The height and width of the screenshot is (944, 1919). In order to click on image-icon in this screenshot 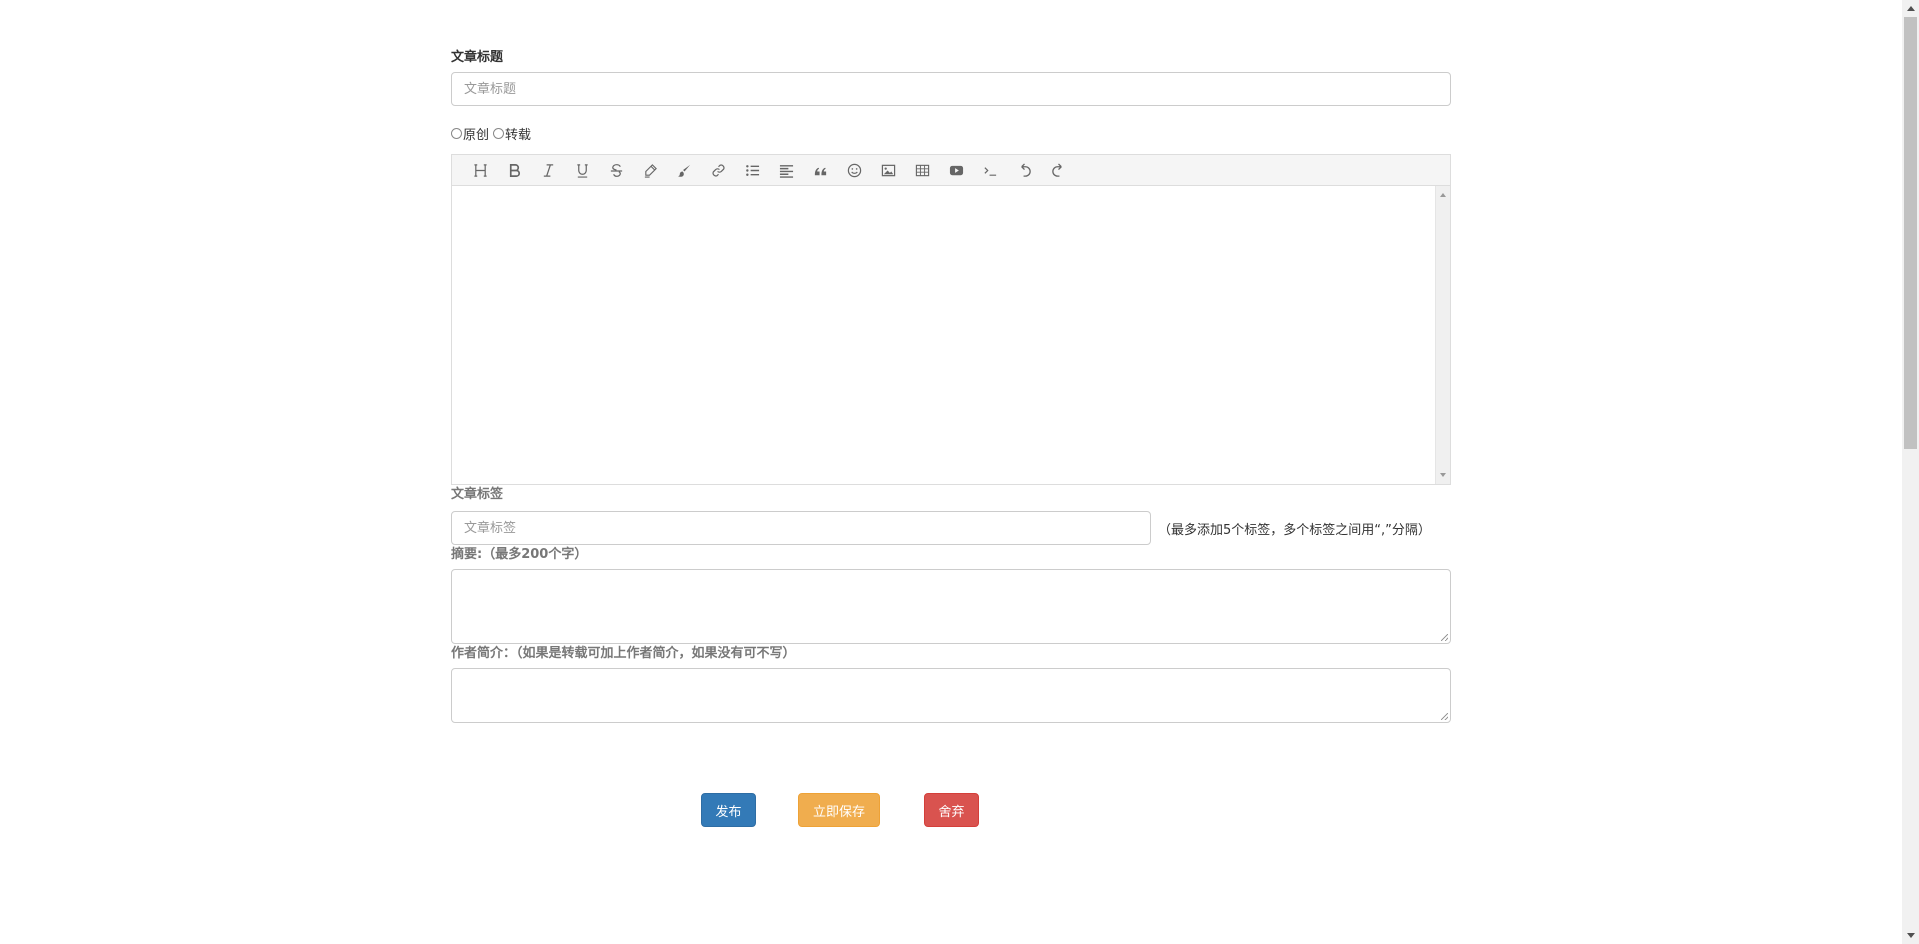, I will do `click(888, 170)`.